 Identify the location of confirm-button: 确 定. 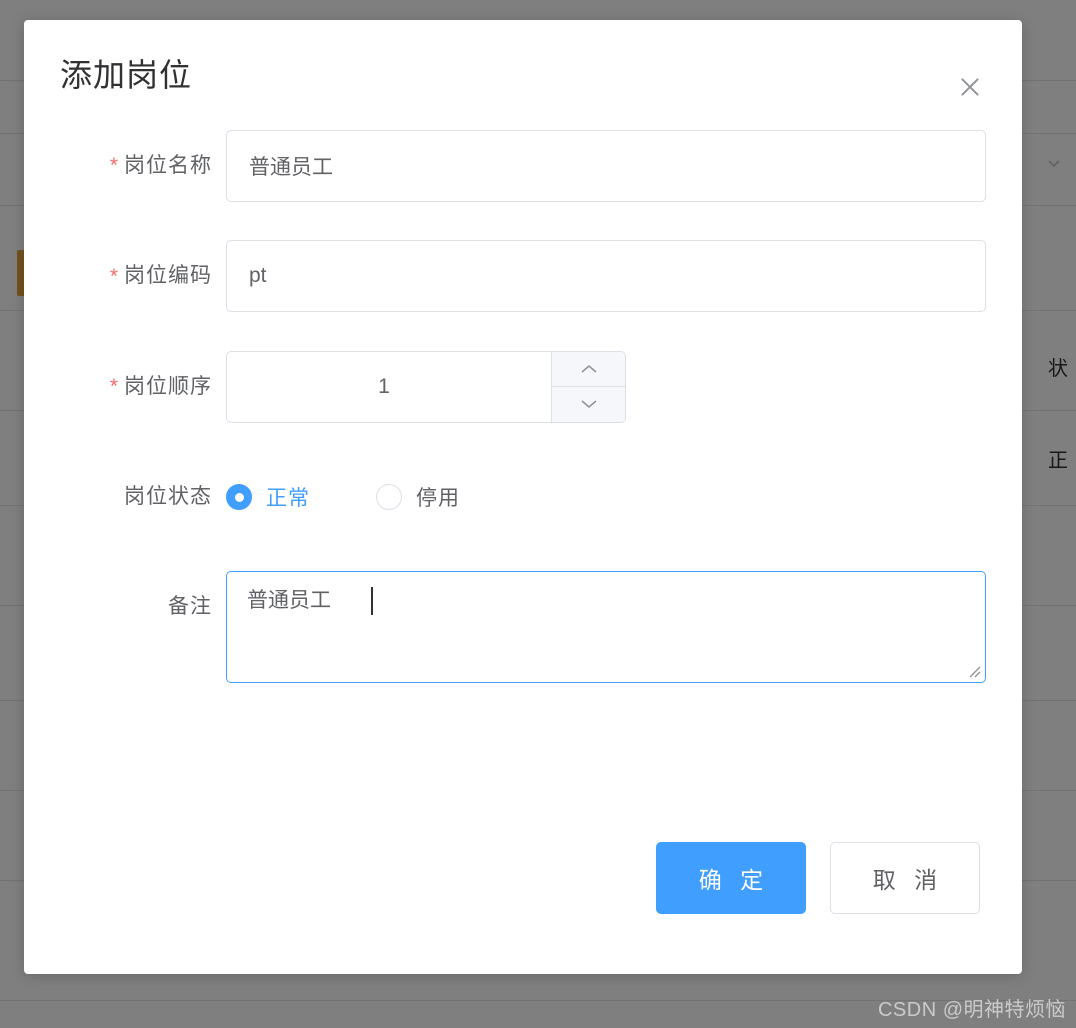
(731, 878).